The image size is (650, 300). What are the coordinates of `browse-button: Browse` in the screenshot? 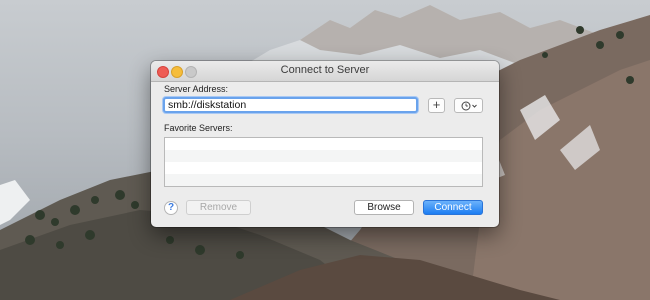 It's located at (384, 207).